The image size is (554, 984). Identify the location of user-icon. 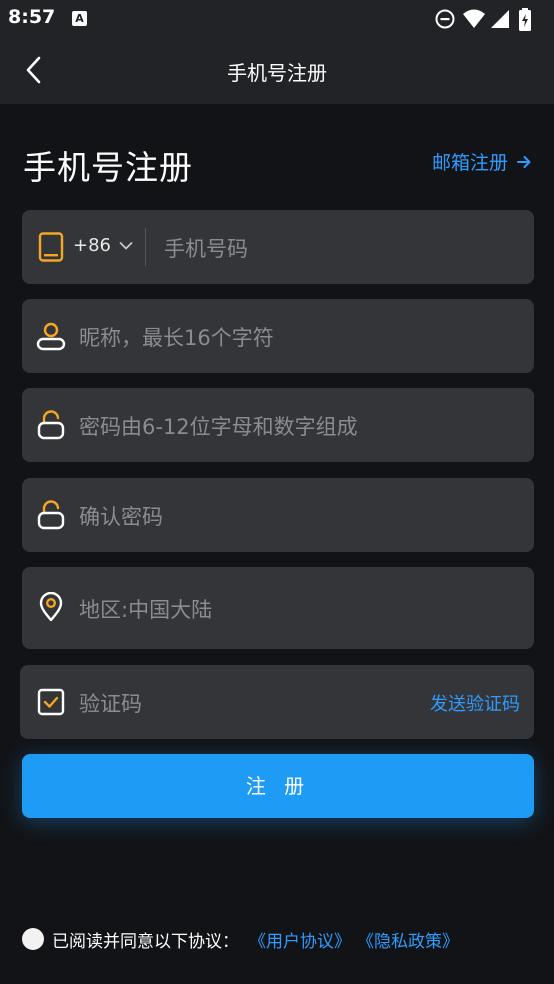
(51, 336).